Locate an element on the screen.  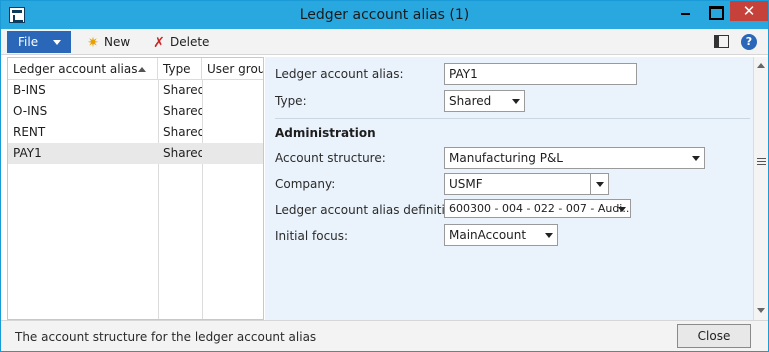
title-bar: Ledger account alias (1) ✕ is located at coordinates (384, 15).